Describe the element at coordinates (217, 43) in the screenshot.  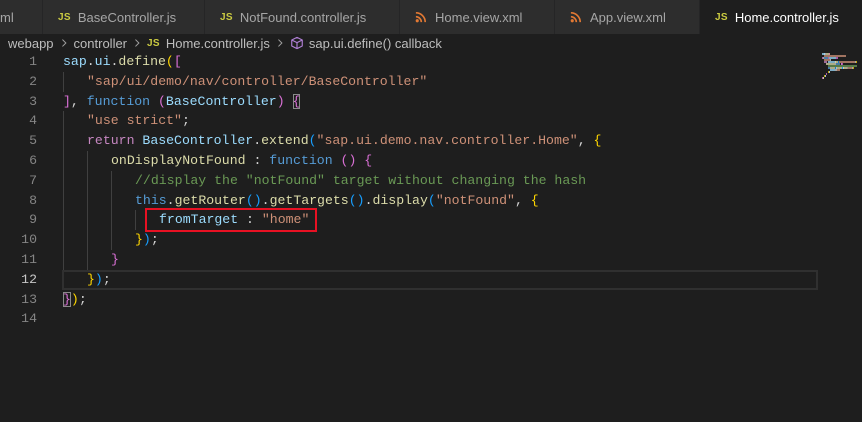
I see `breadcrumb-item-label: Home.controller.js` at that location.